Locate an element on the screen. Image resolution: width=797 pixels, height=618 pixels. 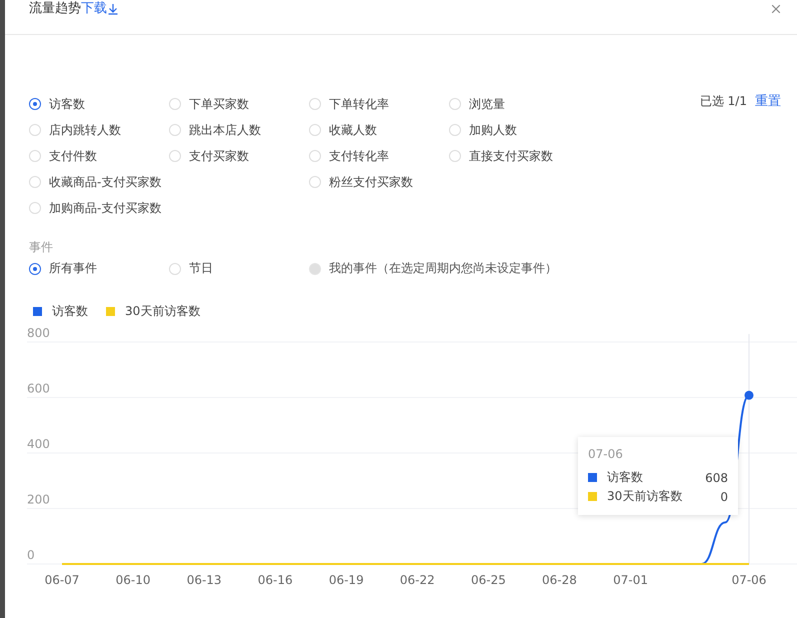
metric-radio: 下单买家数 is located at coordinates (239, 104).